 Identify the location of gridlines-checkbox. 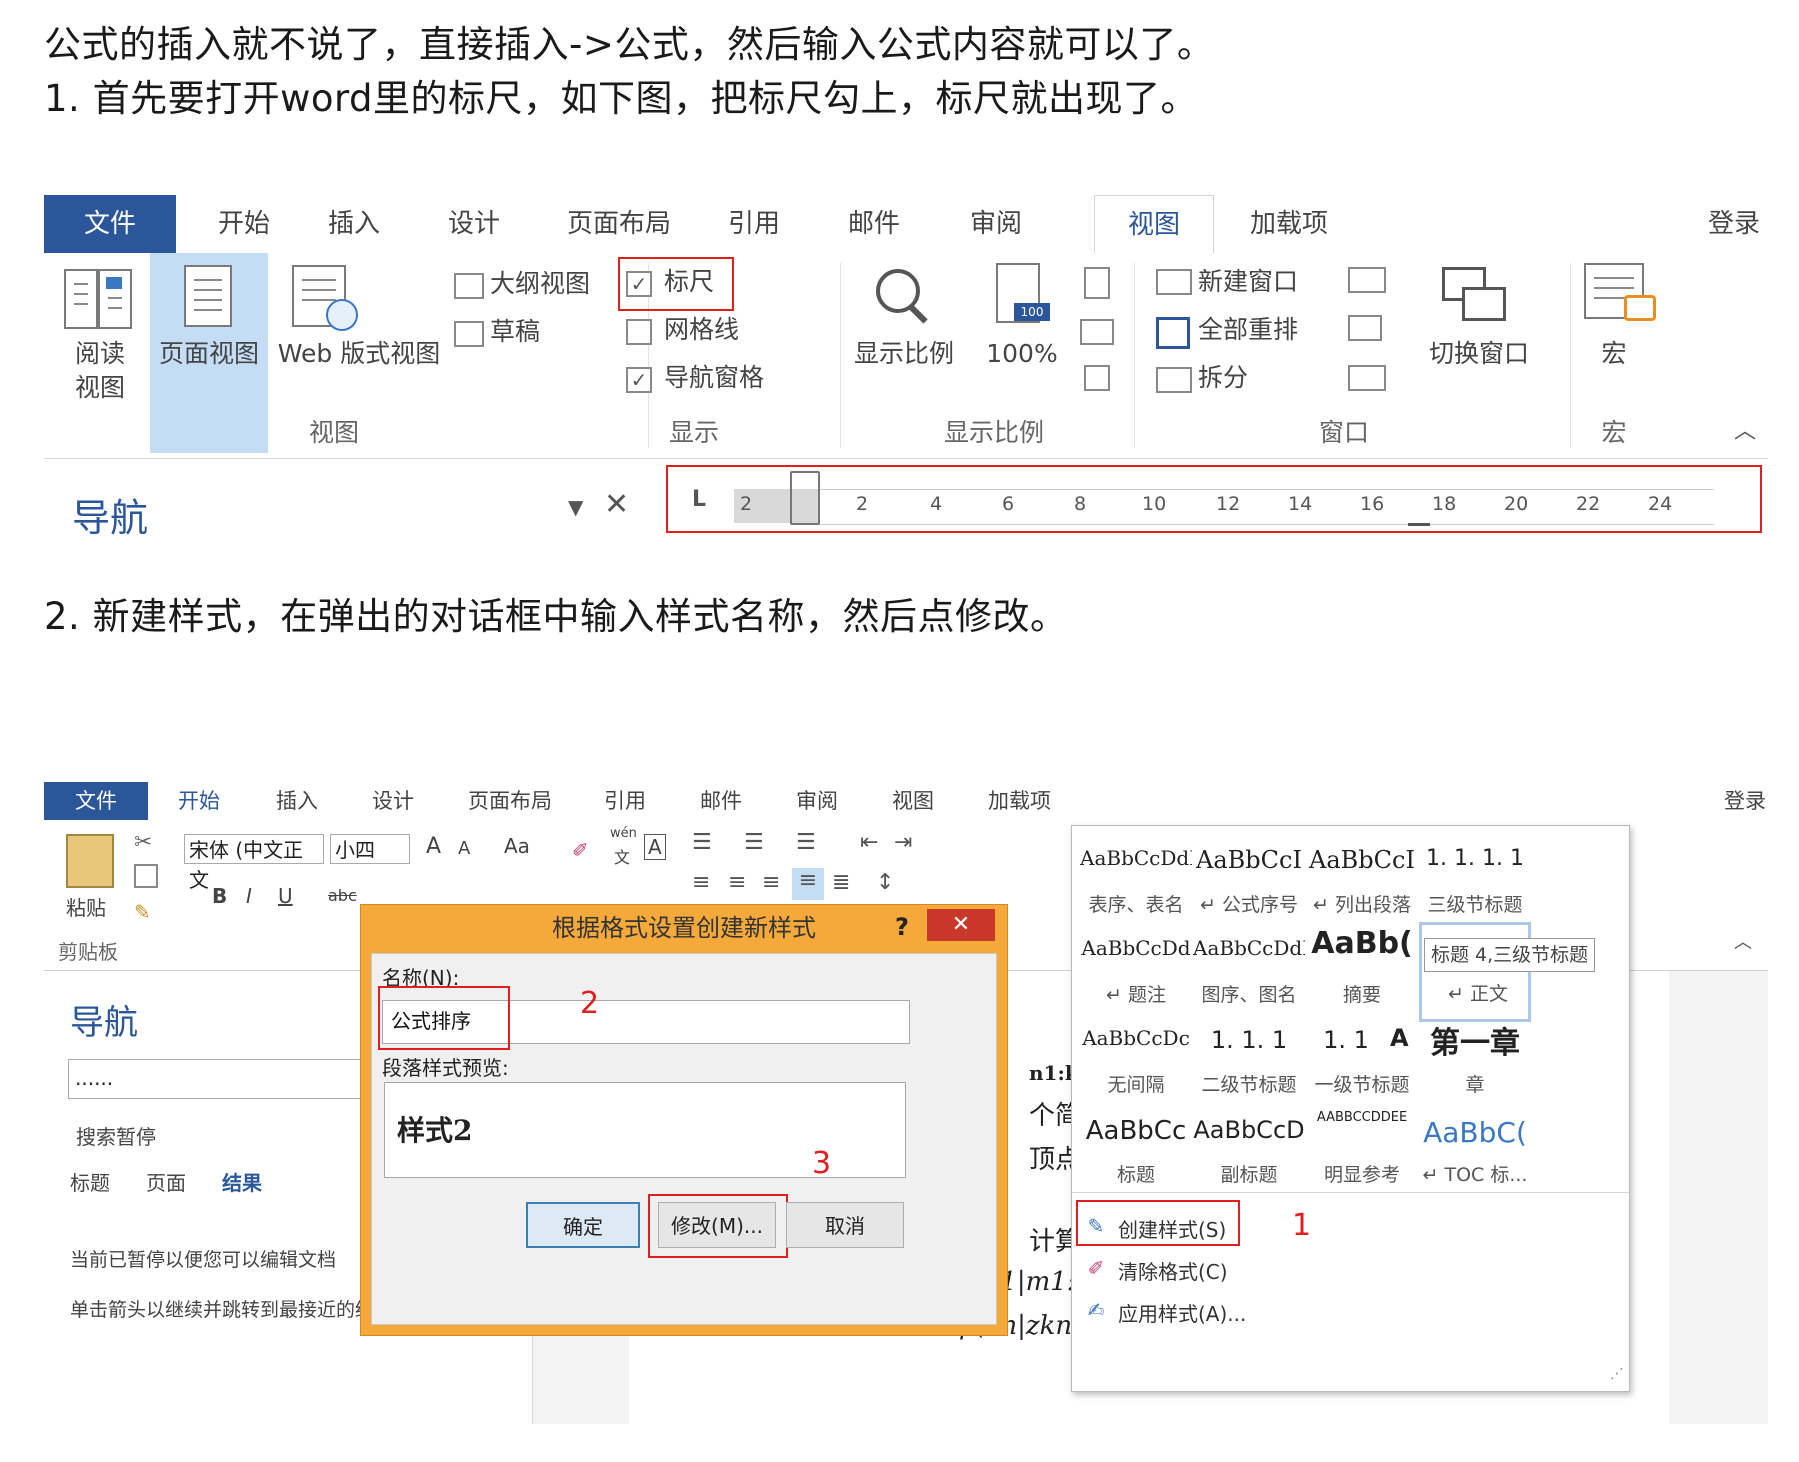
(639, 332).